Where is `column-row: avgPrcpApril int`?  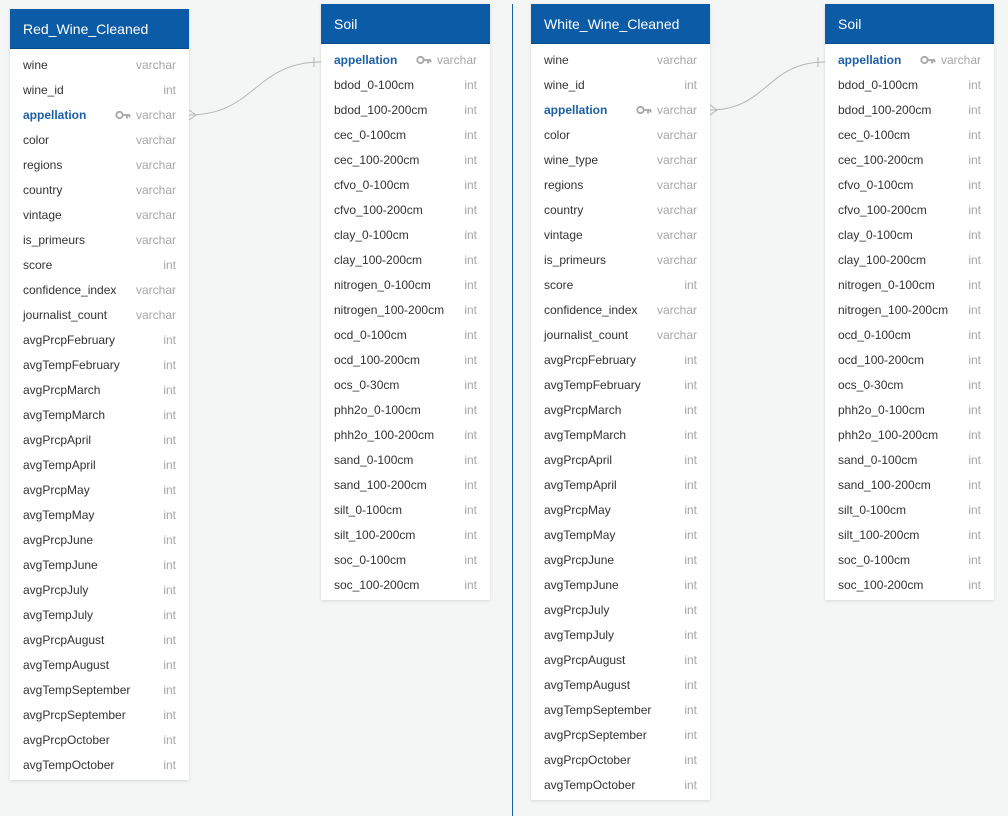 column-row: avgPrcpApril int is located at coordinates (620, 459).